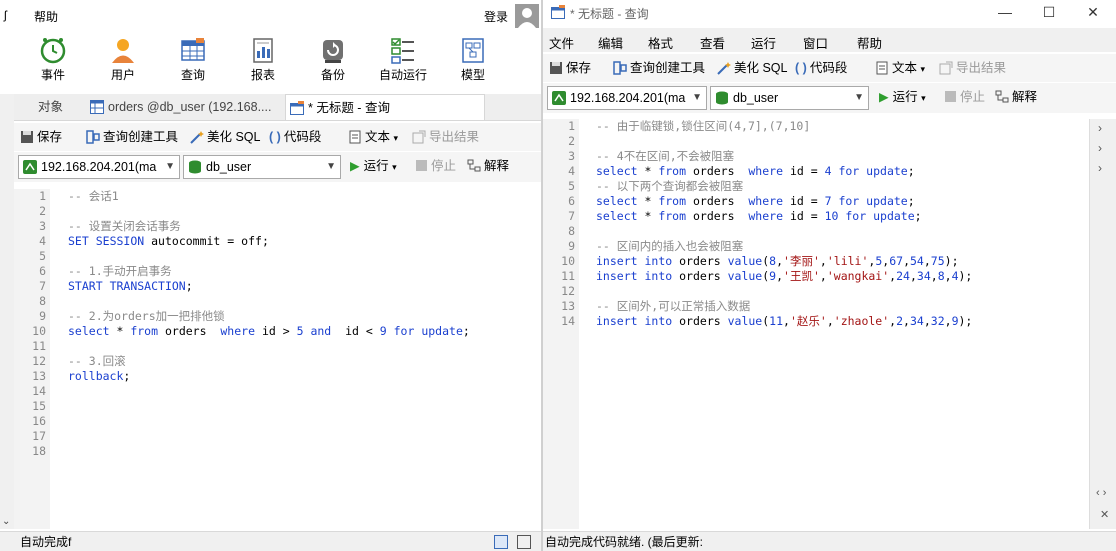 This screenshot has height=551, width=1116. I want to click on chevron-down-icon: ▼, so click(859, 97).